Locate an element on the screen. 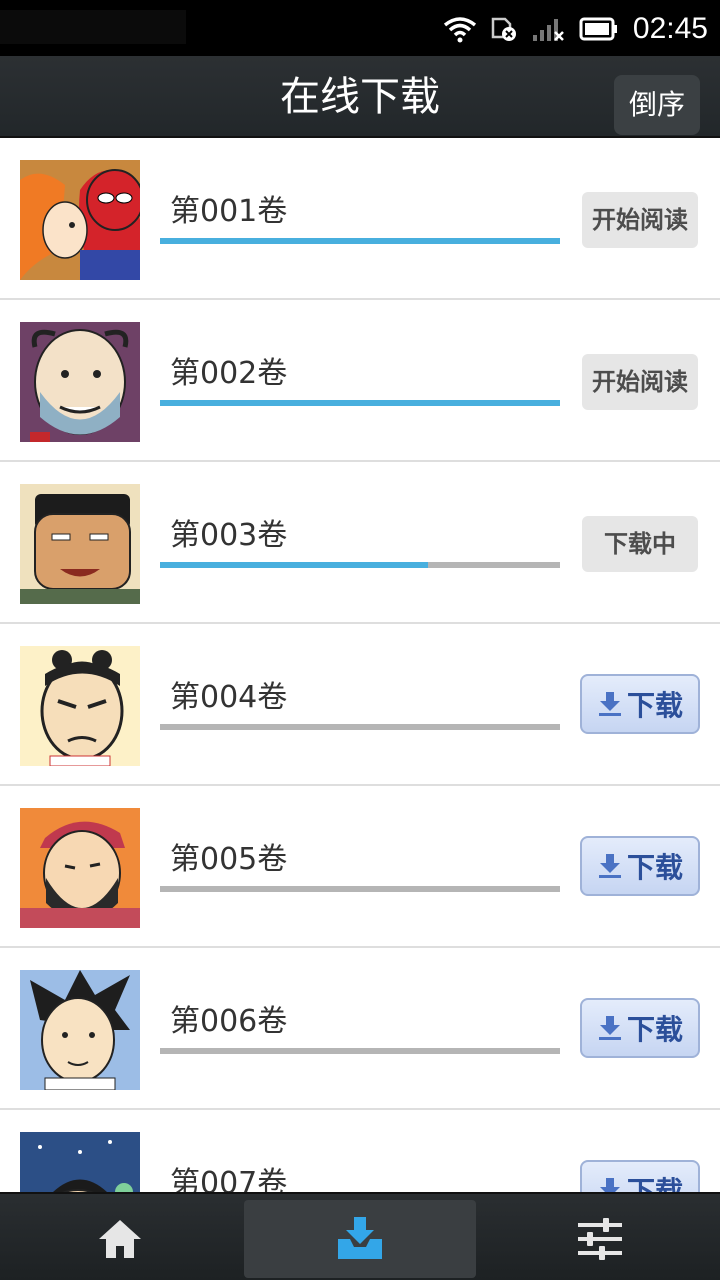 This screenshot has height=1280, width=720. download-tray-icon is located at coordinates (360, 1238).